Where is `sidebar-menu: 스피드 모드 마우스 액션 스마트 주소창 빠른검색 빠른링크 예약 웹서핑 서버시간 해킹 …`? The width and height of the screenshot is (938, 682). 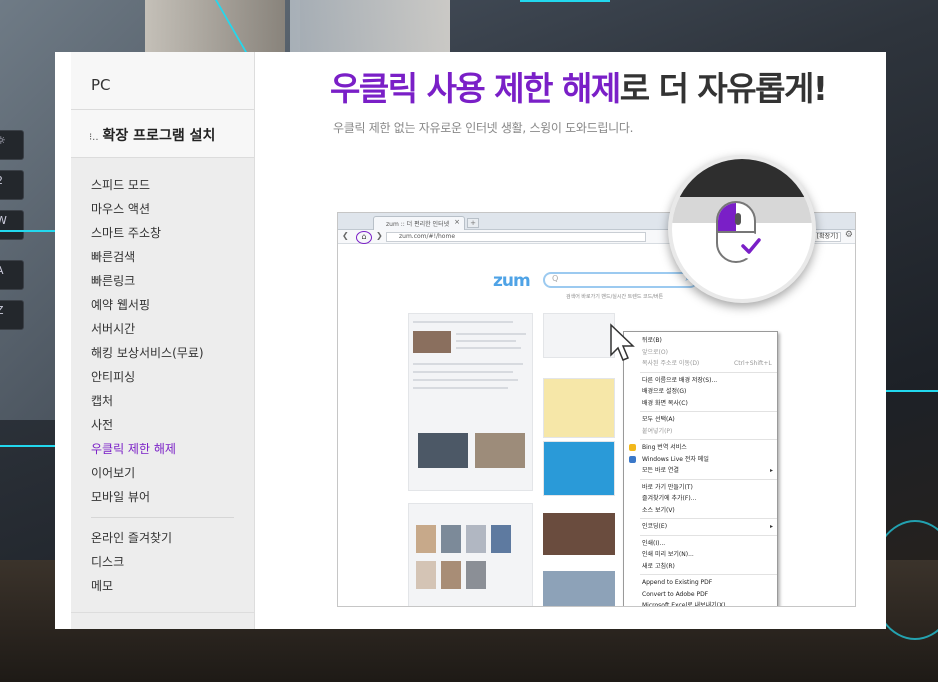 sidebar-menu: 스피드 모드 마우스 액션 스마트 주소창 빠른검색 빠른링크 예약 웹서핑 서버시간 해킹 … is located at coordinates (162, 333).